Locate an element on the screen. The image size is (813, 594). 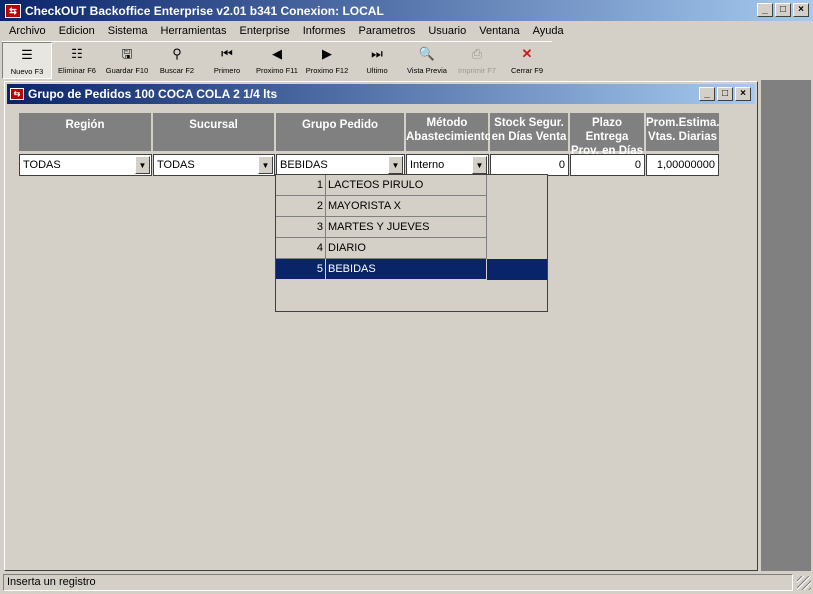
region-combo: TODAS ▼ is located at coordinates (85, 165).